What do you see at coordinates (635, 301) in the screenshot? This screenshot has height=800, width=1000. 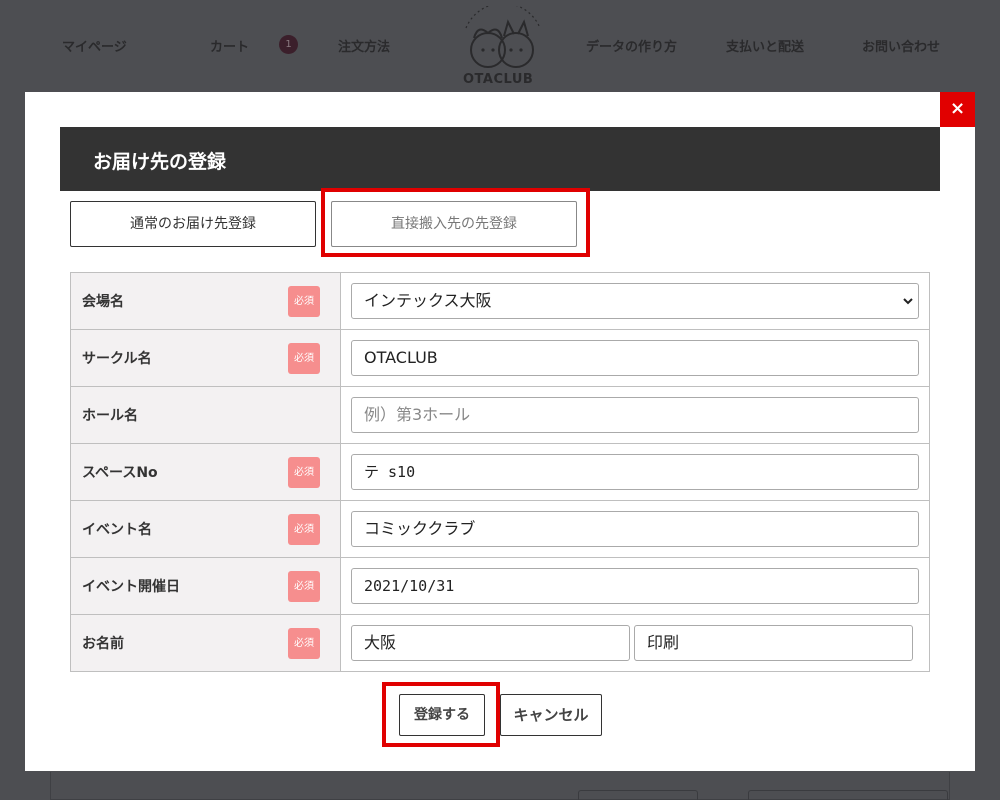 I see `venue-select: インテックス大阪` at bounding box center [635, 301].